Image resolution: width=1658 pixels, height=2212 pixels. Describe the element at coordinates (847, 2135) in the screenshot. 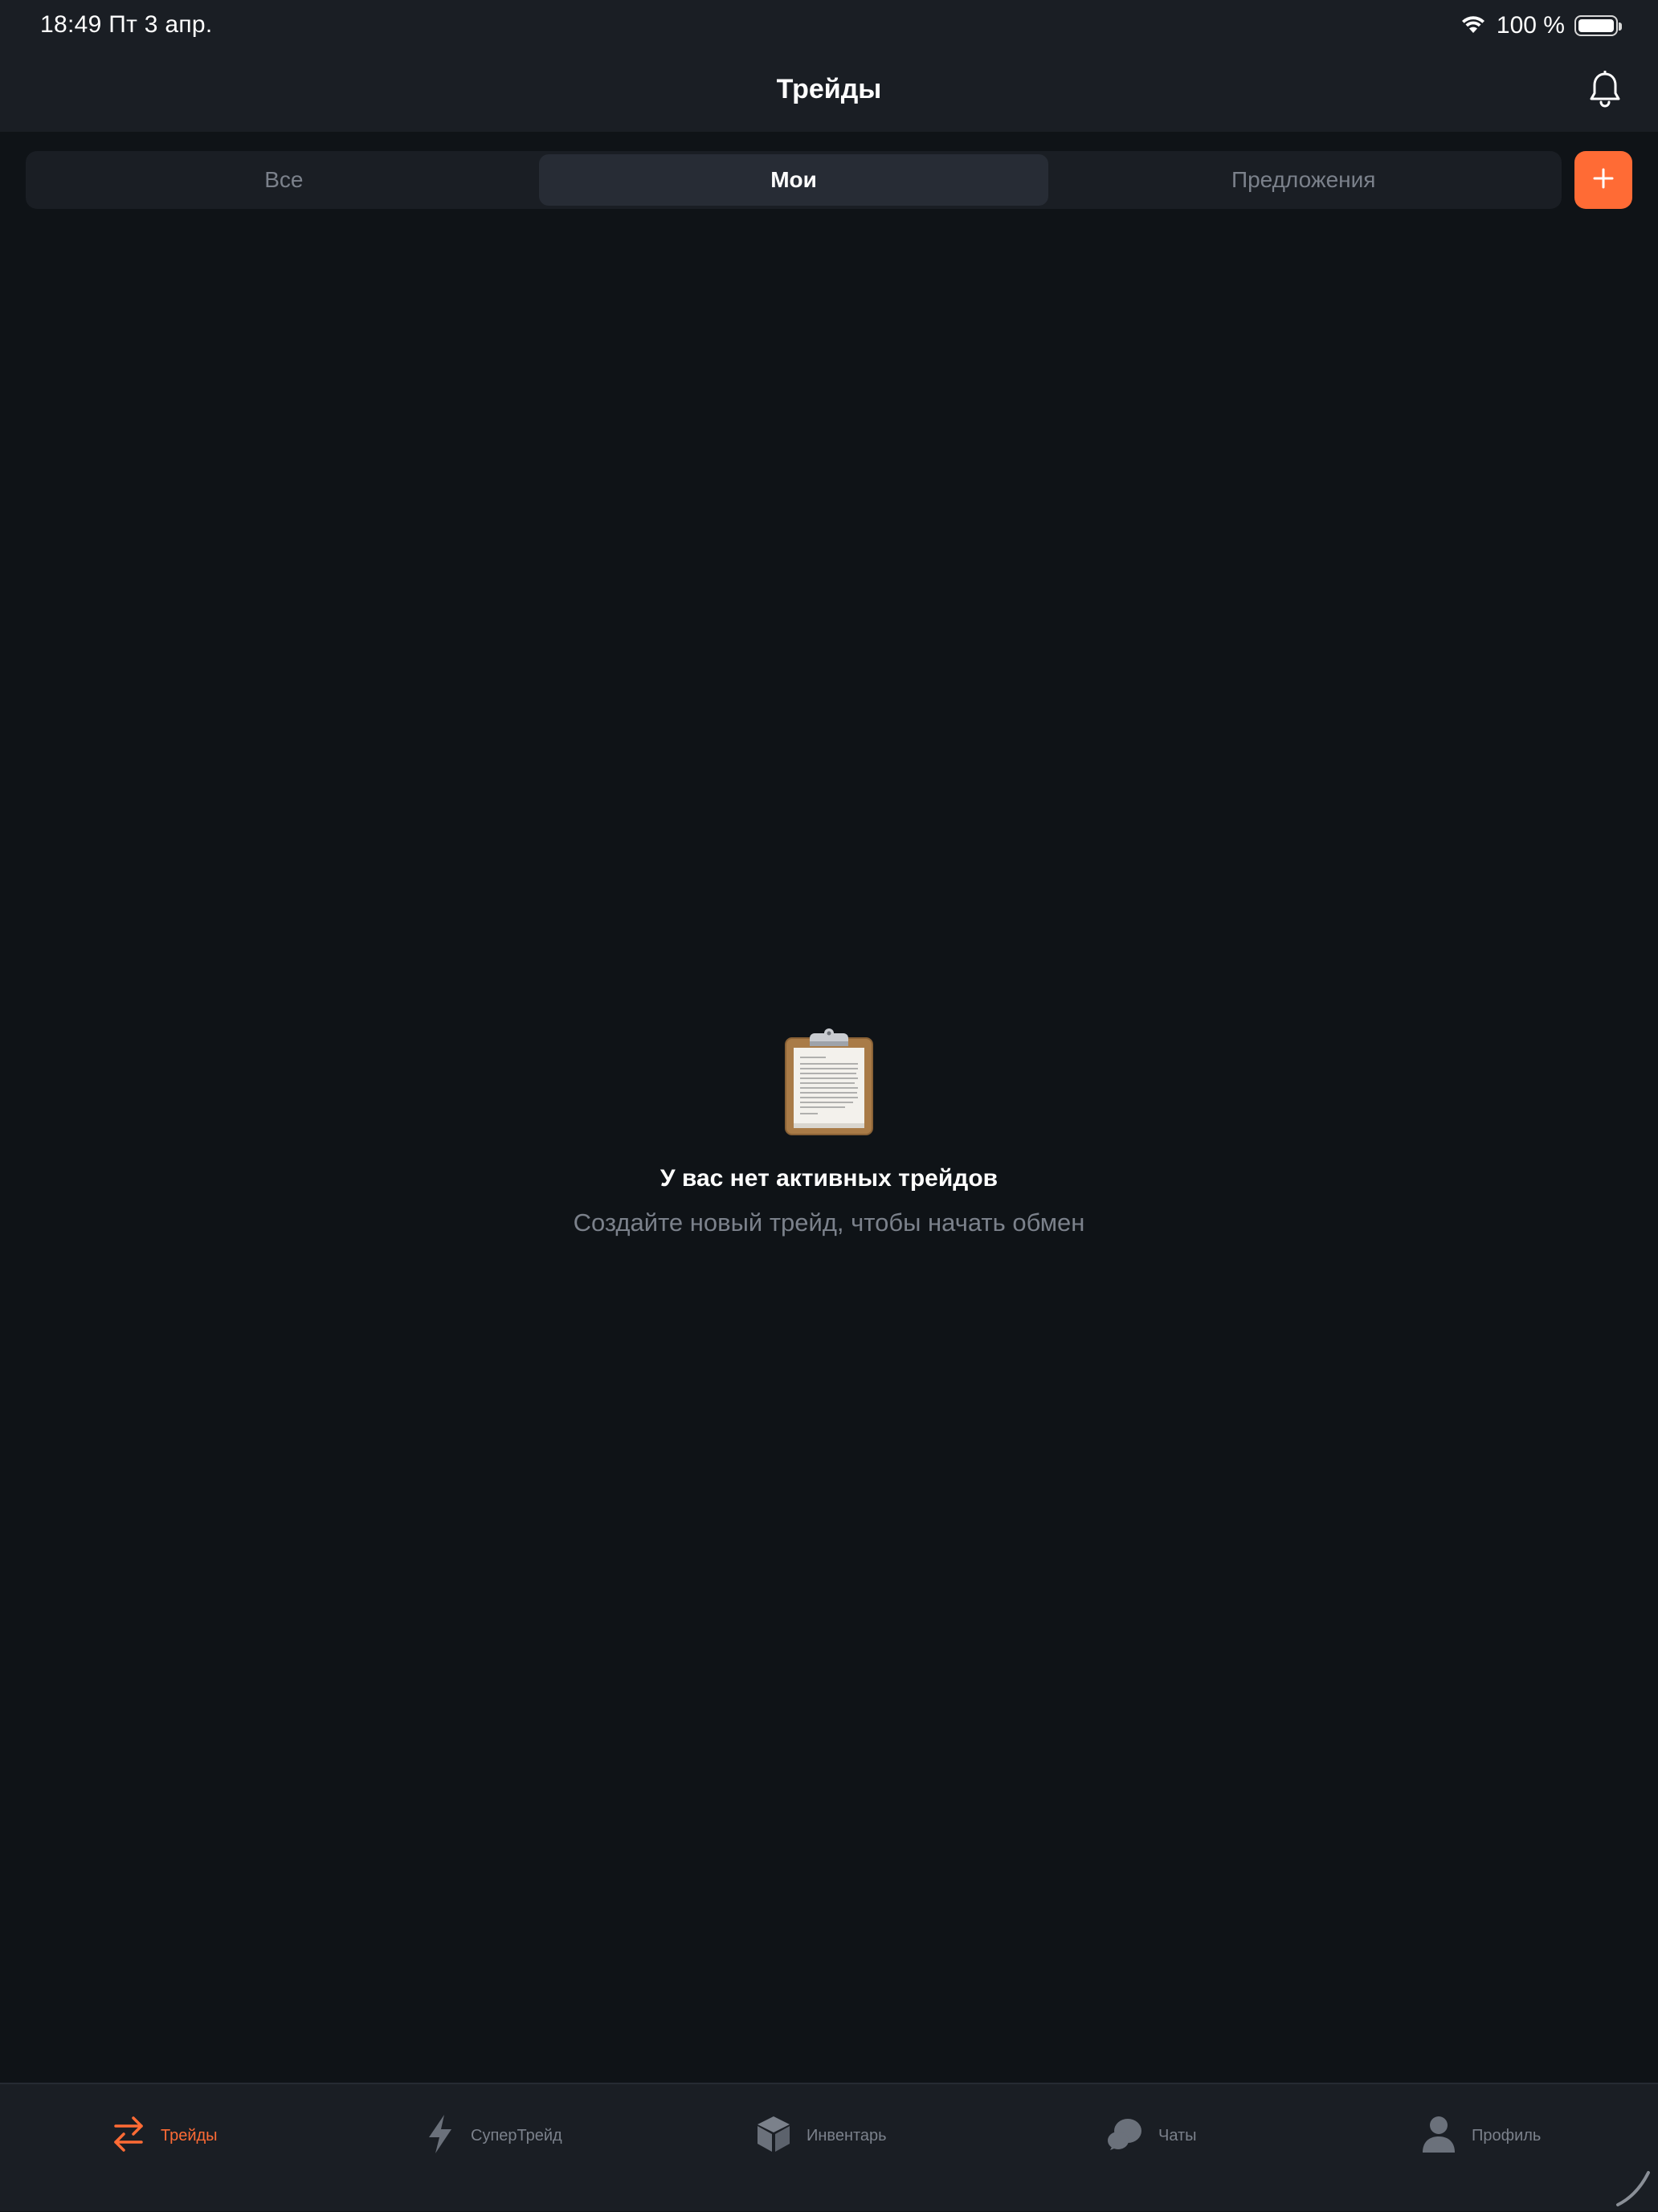

I see `tabbar-label-inventory: Инвентарь` at that location.